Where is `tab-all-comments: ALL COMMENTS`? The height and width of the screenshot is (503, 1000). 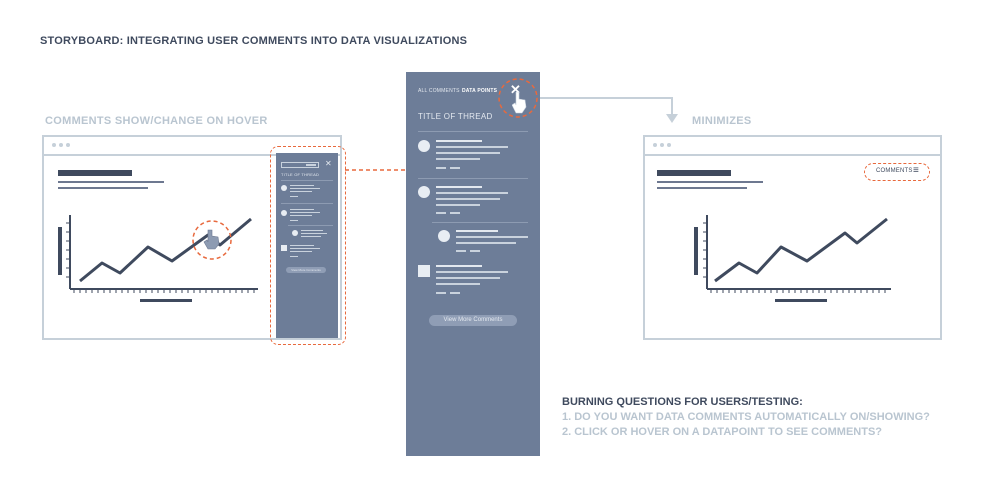
tab-all-comments: ALL COMMENTS is located at coordinates (439, 91).